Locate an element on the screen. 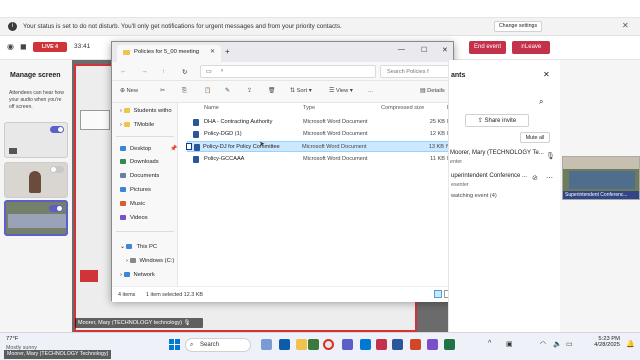 The height and width of the screenshot is (360, 640). back-icon: ← is located at coordinates (123, 71).